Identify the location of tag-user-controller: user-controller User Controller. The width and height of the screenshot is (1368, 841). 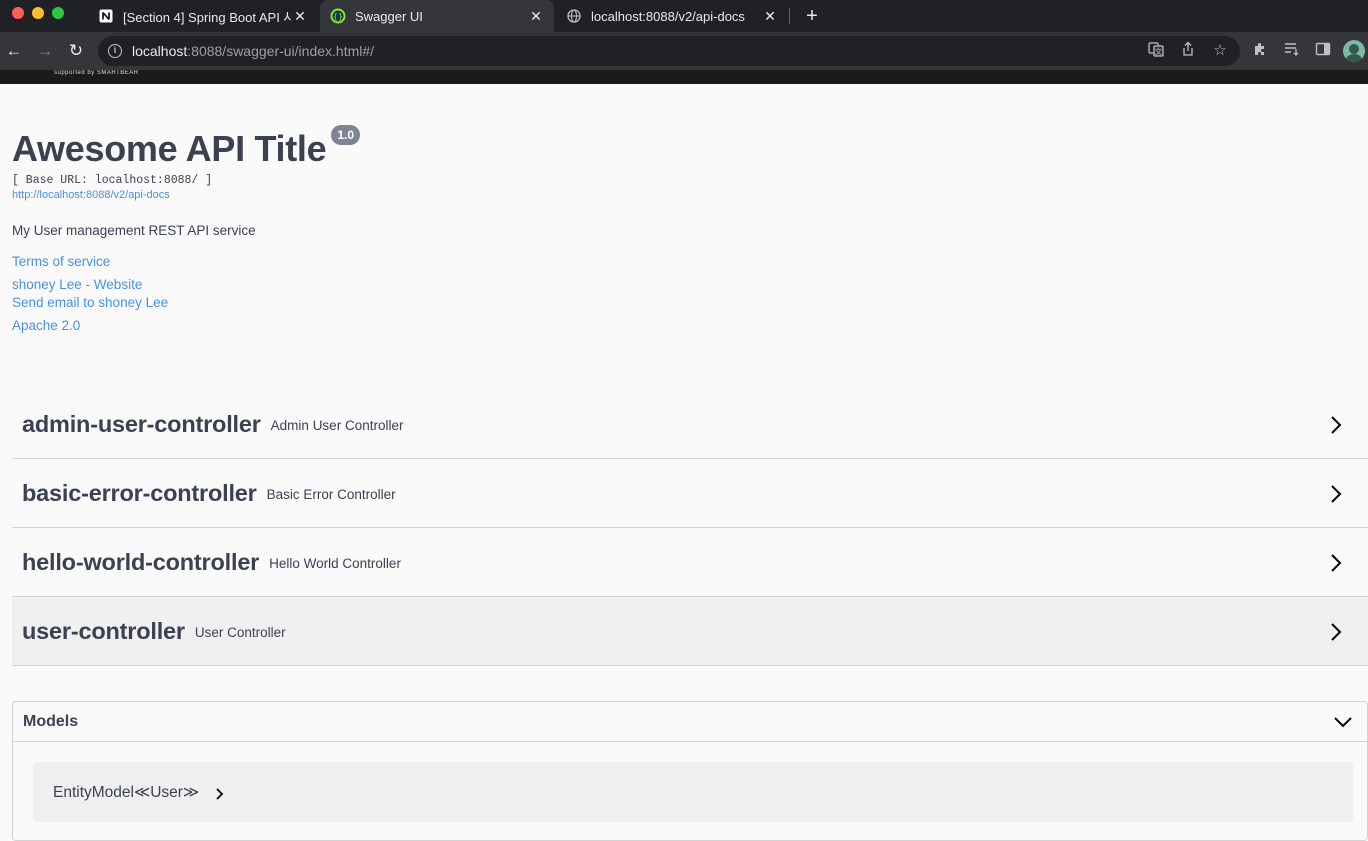
(690, 631).